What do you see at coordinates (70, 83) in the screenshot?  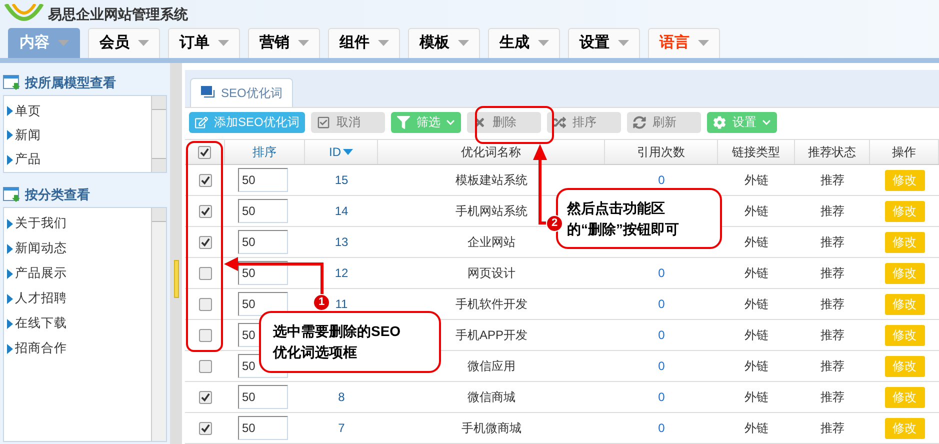 I see `sidebar-heading: 按所属模型查看` at bounding box center [70, 83].